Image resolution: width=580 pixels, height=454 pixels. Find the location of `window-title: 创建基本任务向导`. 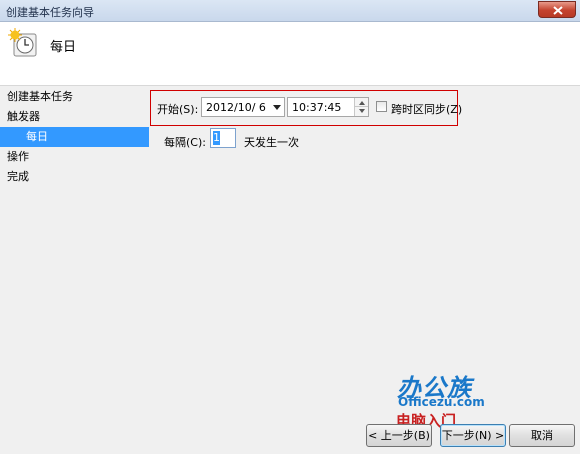

window-title: 创建基本任务向导 is located at coordinates (50, 12).